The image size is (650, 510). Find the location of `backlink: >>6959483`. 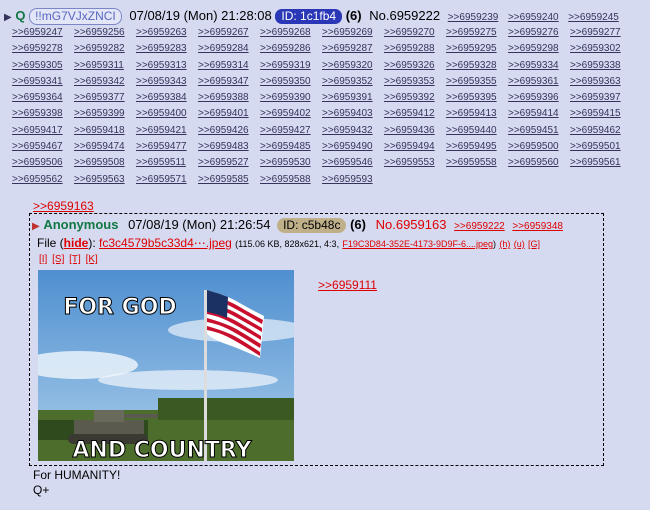

backlink: >>6959483 is located at coordinates (229, 147).